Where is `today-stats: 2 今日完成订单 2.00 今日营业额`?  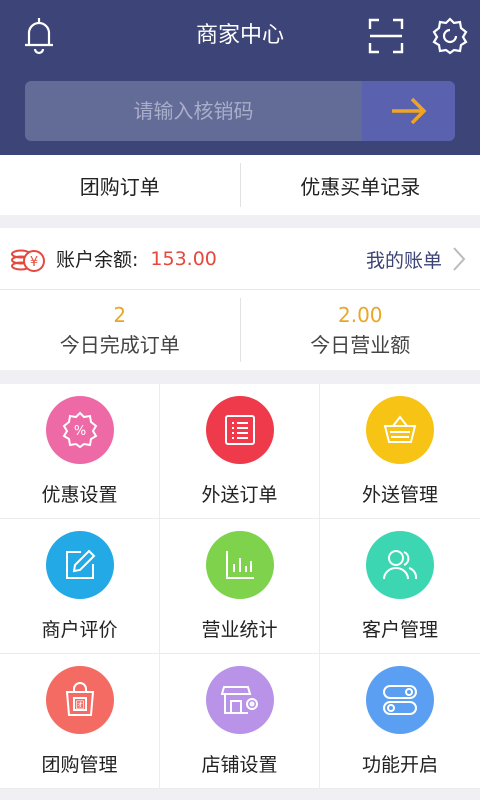 today-stats: 2 今日完成订单 2.00 今日营业额 is located at coordinates (240, 330).